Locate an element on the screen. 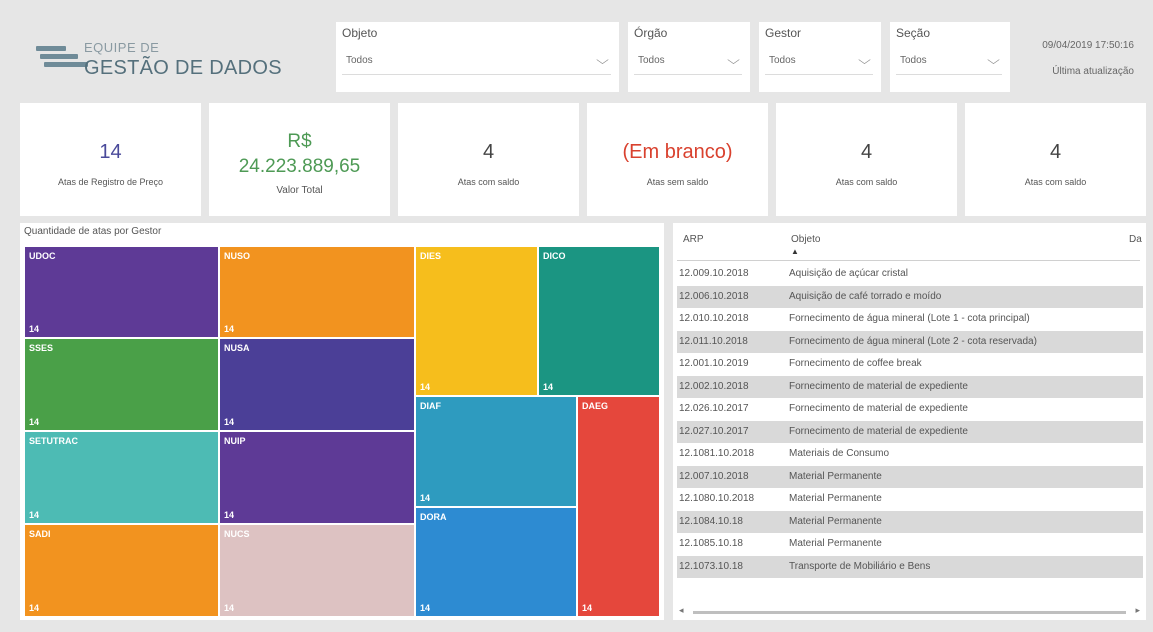 This screenshot has height=632, width=1153. treemap-tile: SSES 14 is located at coordinates (121, 384).